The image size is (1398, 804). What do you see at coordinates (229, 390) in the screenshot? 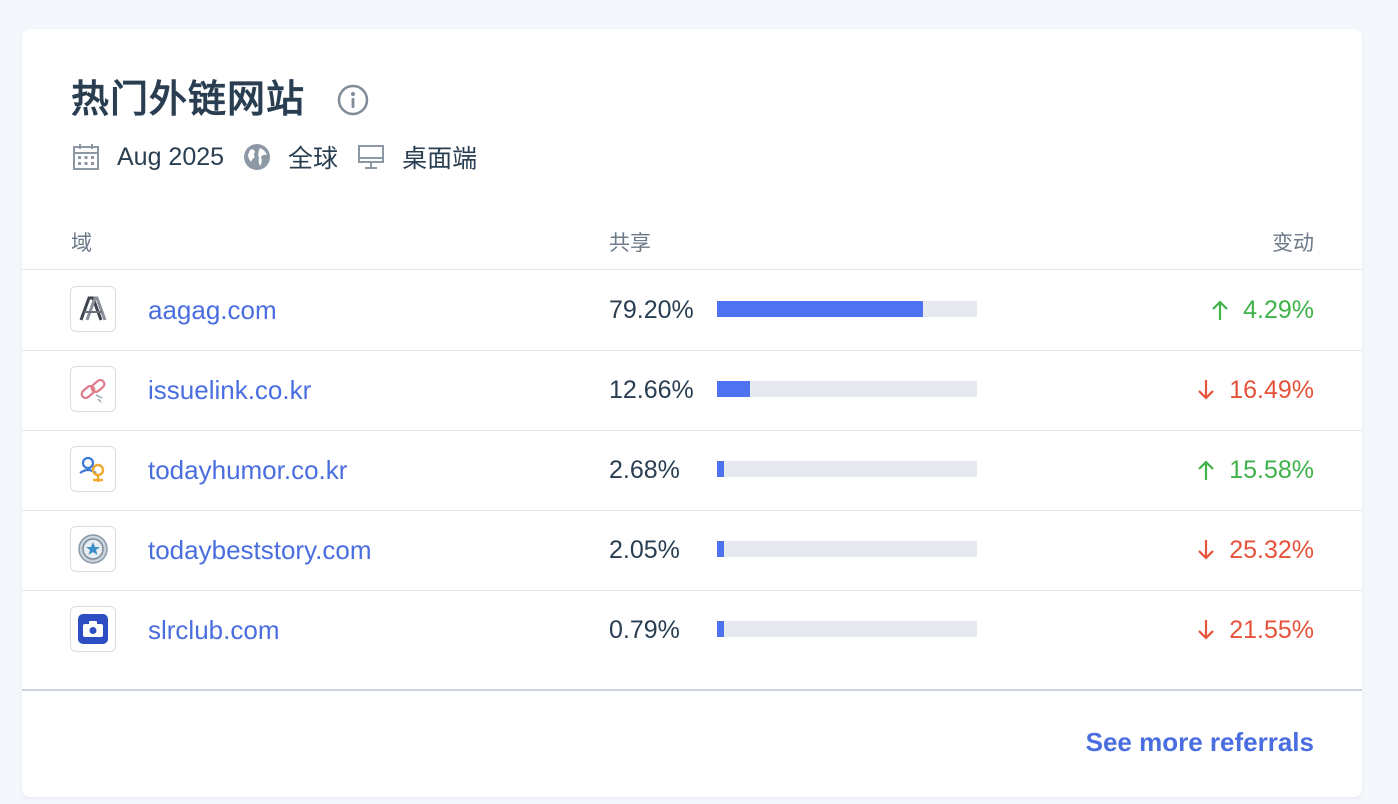
I see `domain-link: issuelink.co.kr` at bounding box center [229, 390].